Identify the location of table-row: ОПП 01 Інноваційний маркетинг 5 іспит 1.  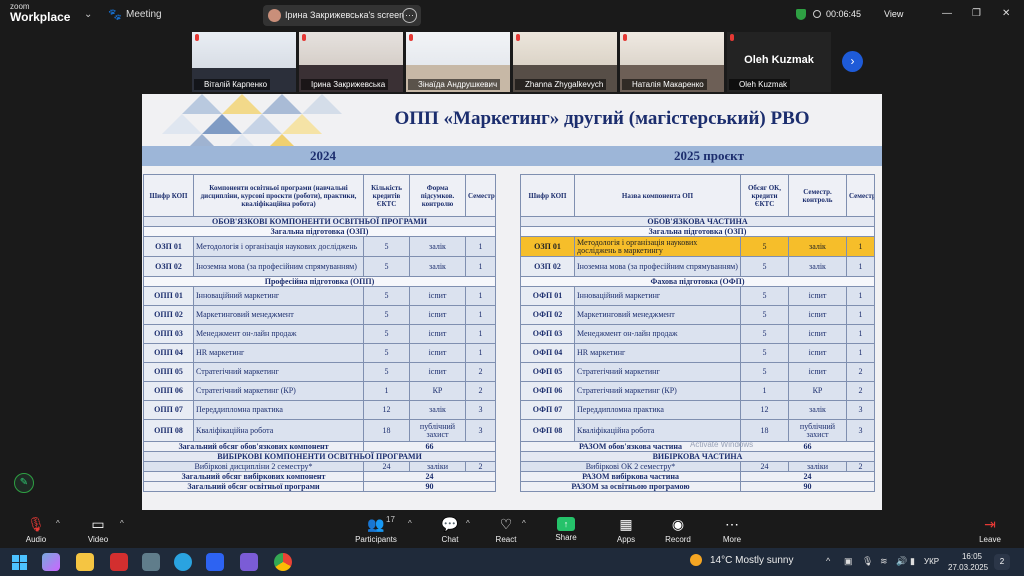
(319, 296).